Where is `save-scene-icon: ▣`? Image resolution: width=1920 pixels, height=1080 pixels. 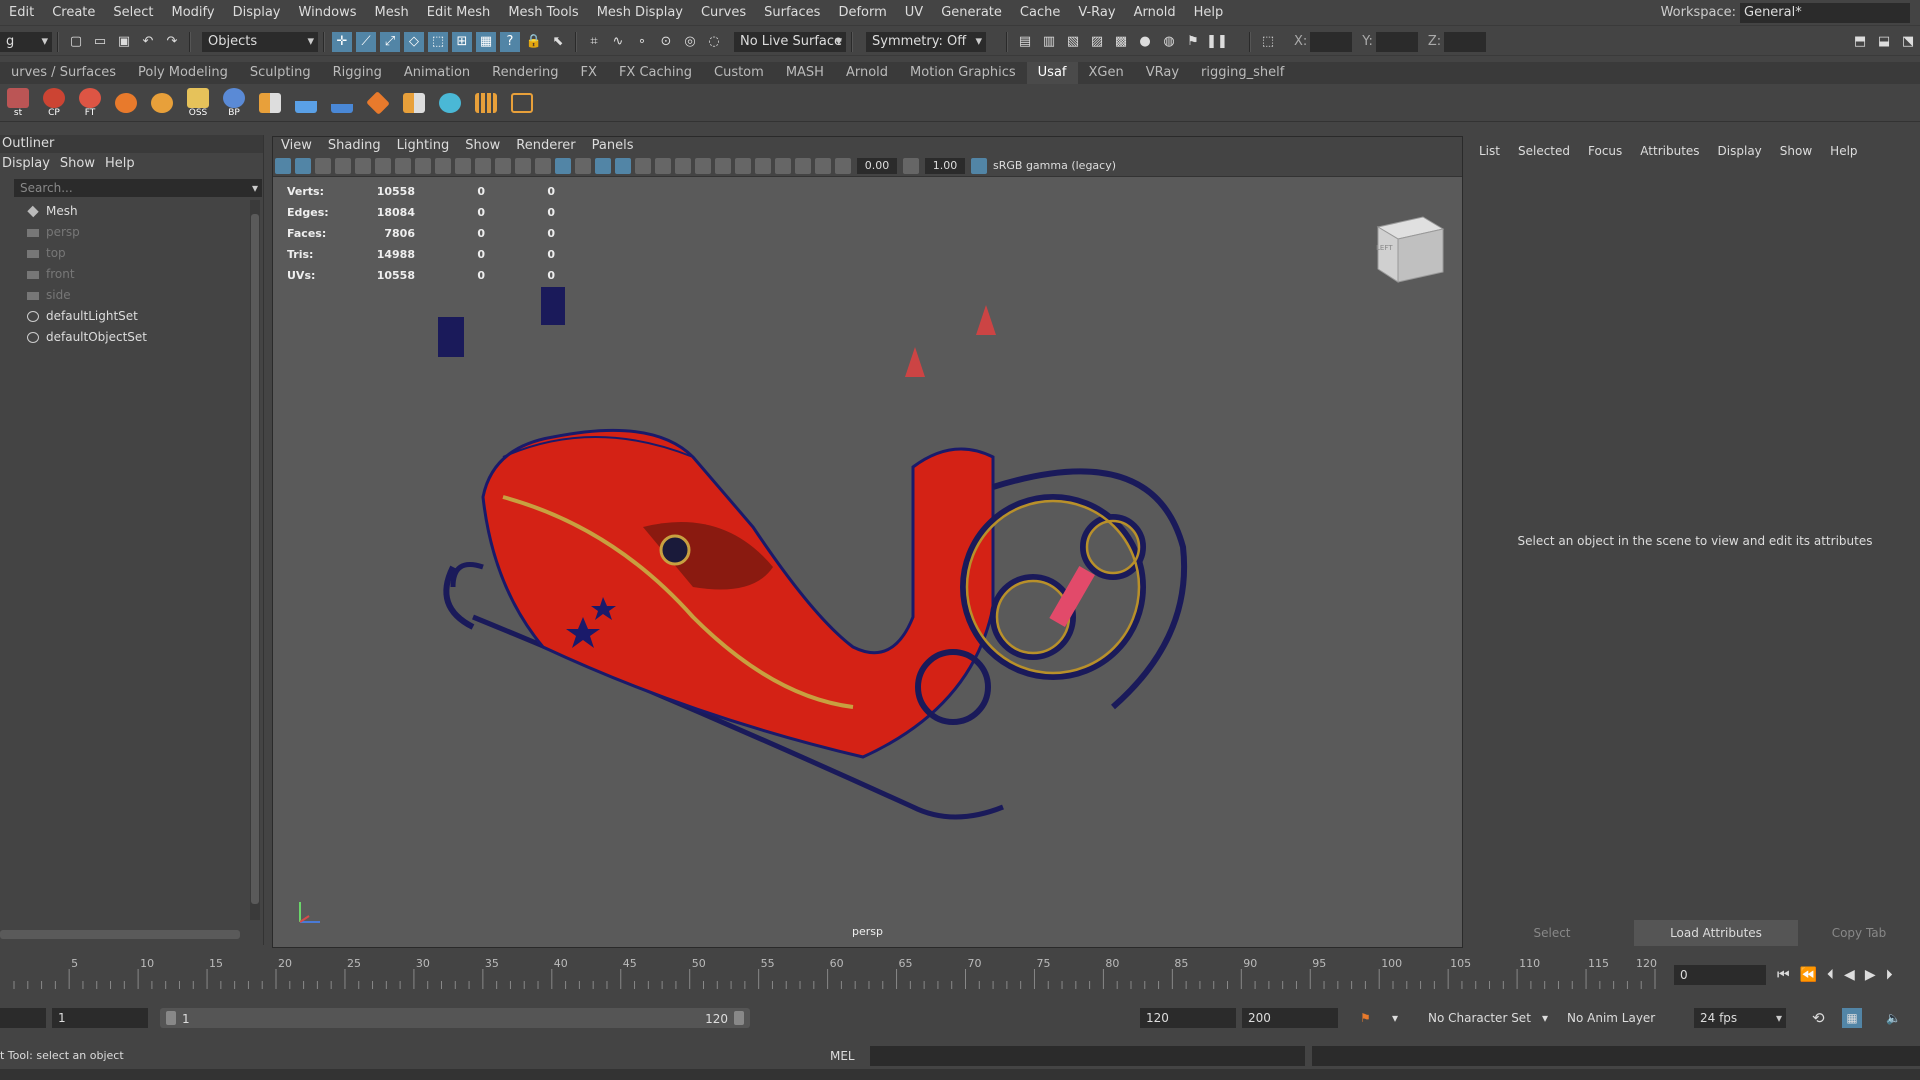 save-scene-icon: ▣ is located at coordinates (124, 42).